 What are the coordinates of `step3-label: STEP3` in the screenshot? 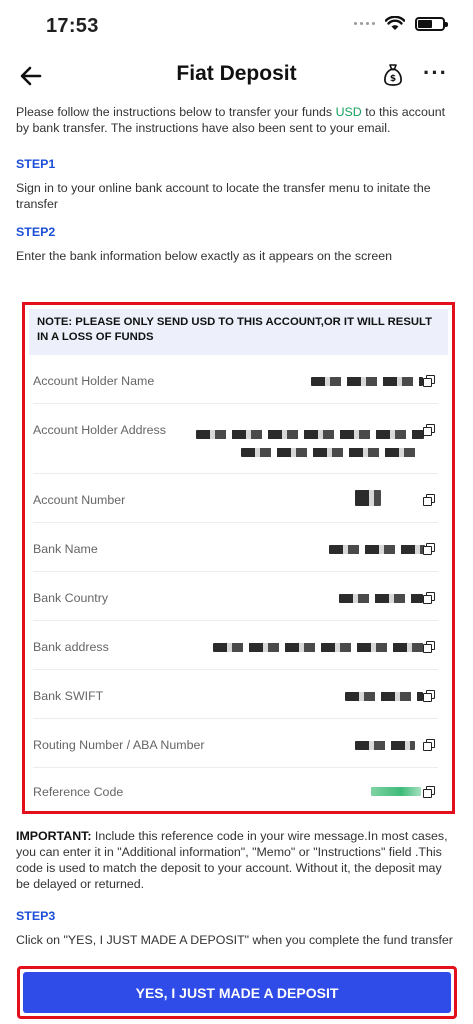 It's located at (36, 916).